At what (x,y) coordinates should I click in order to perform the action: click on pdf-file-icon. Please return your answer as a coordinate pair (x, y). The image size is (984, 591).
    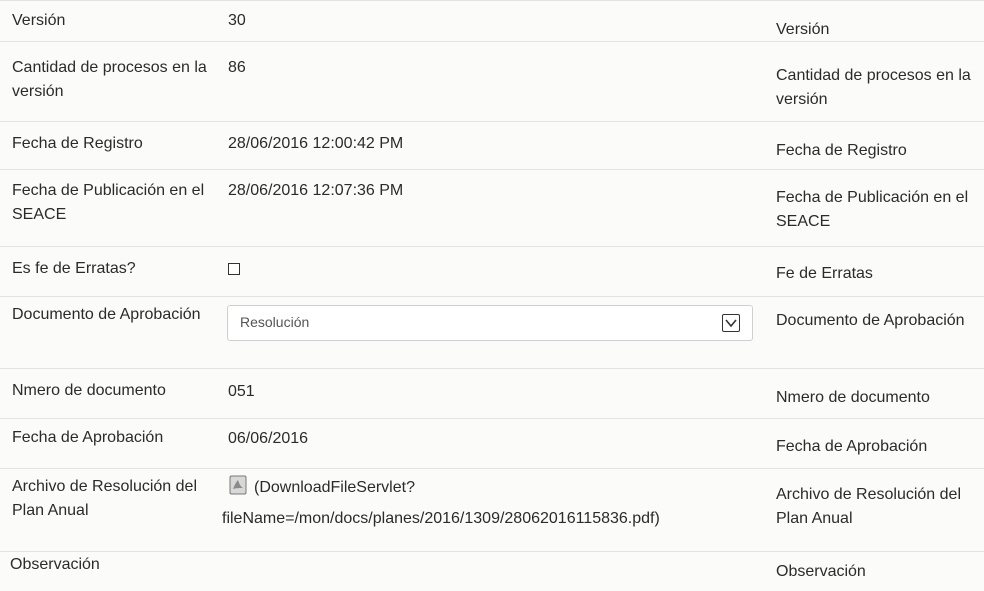
    Looking at the image, I should click on (238, 485).